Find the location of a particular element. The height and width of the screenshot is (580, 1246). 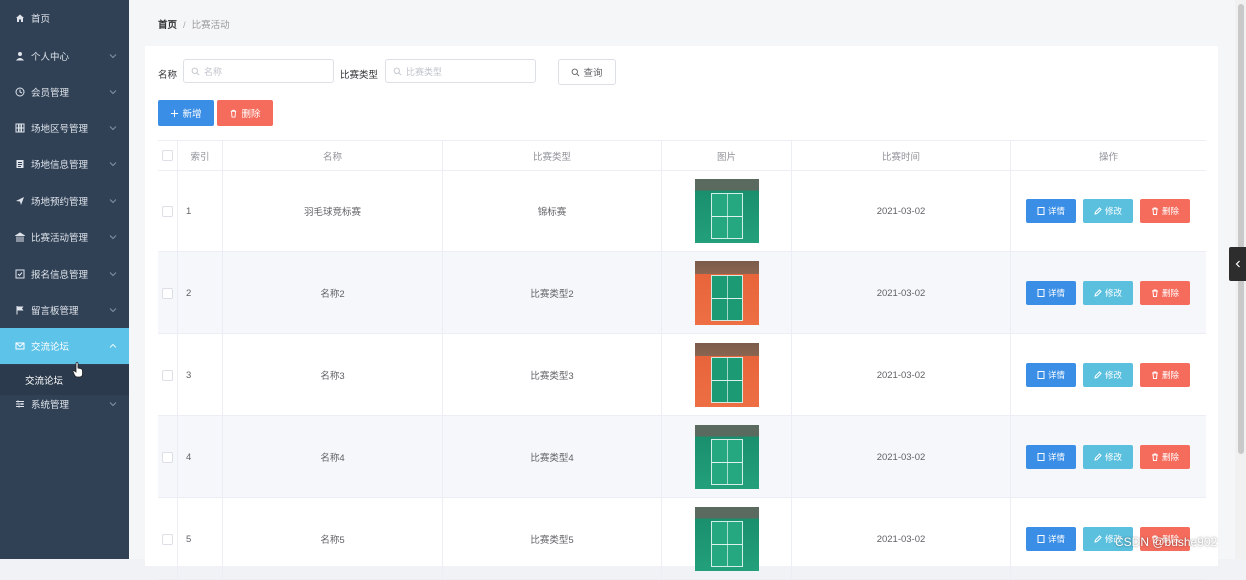

sidebar-item-label: 场地信息管理 is located at coordinates (60, 165).